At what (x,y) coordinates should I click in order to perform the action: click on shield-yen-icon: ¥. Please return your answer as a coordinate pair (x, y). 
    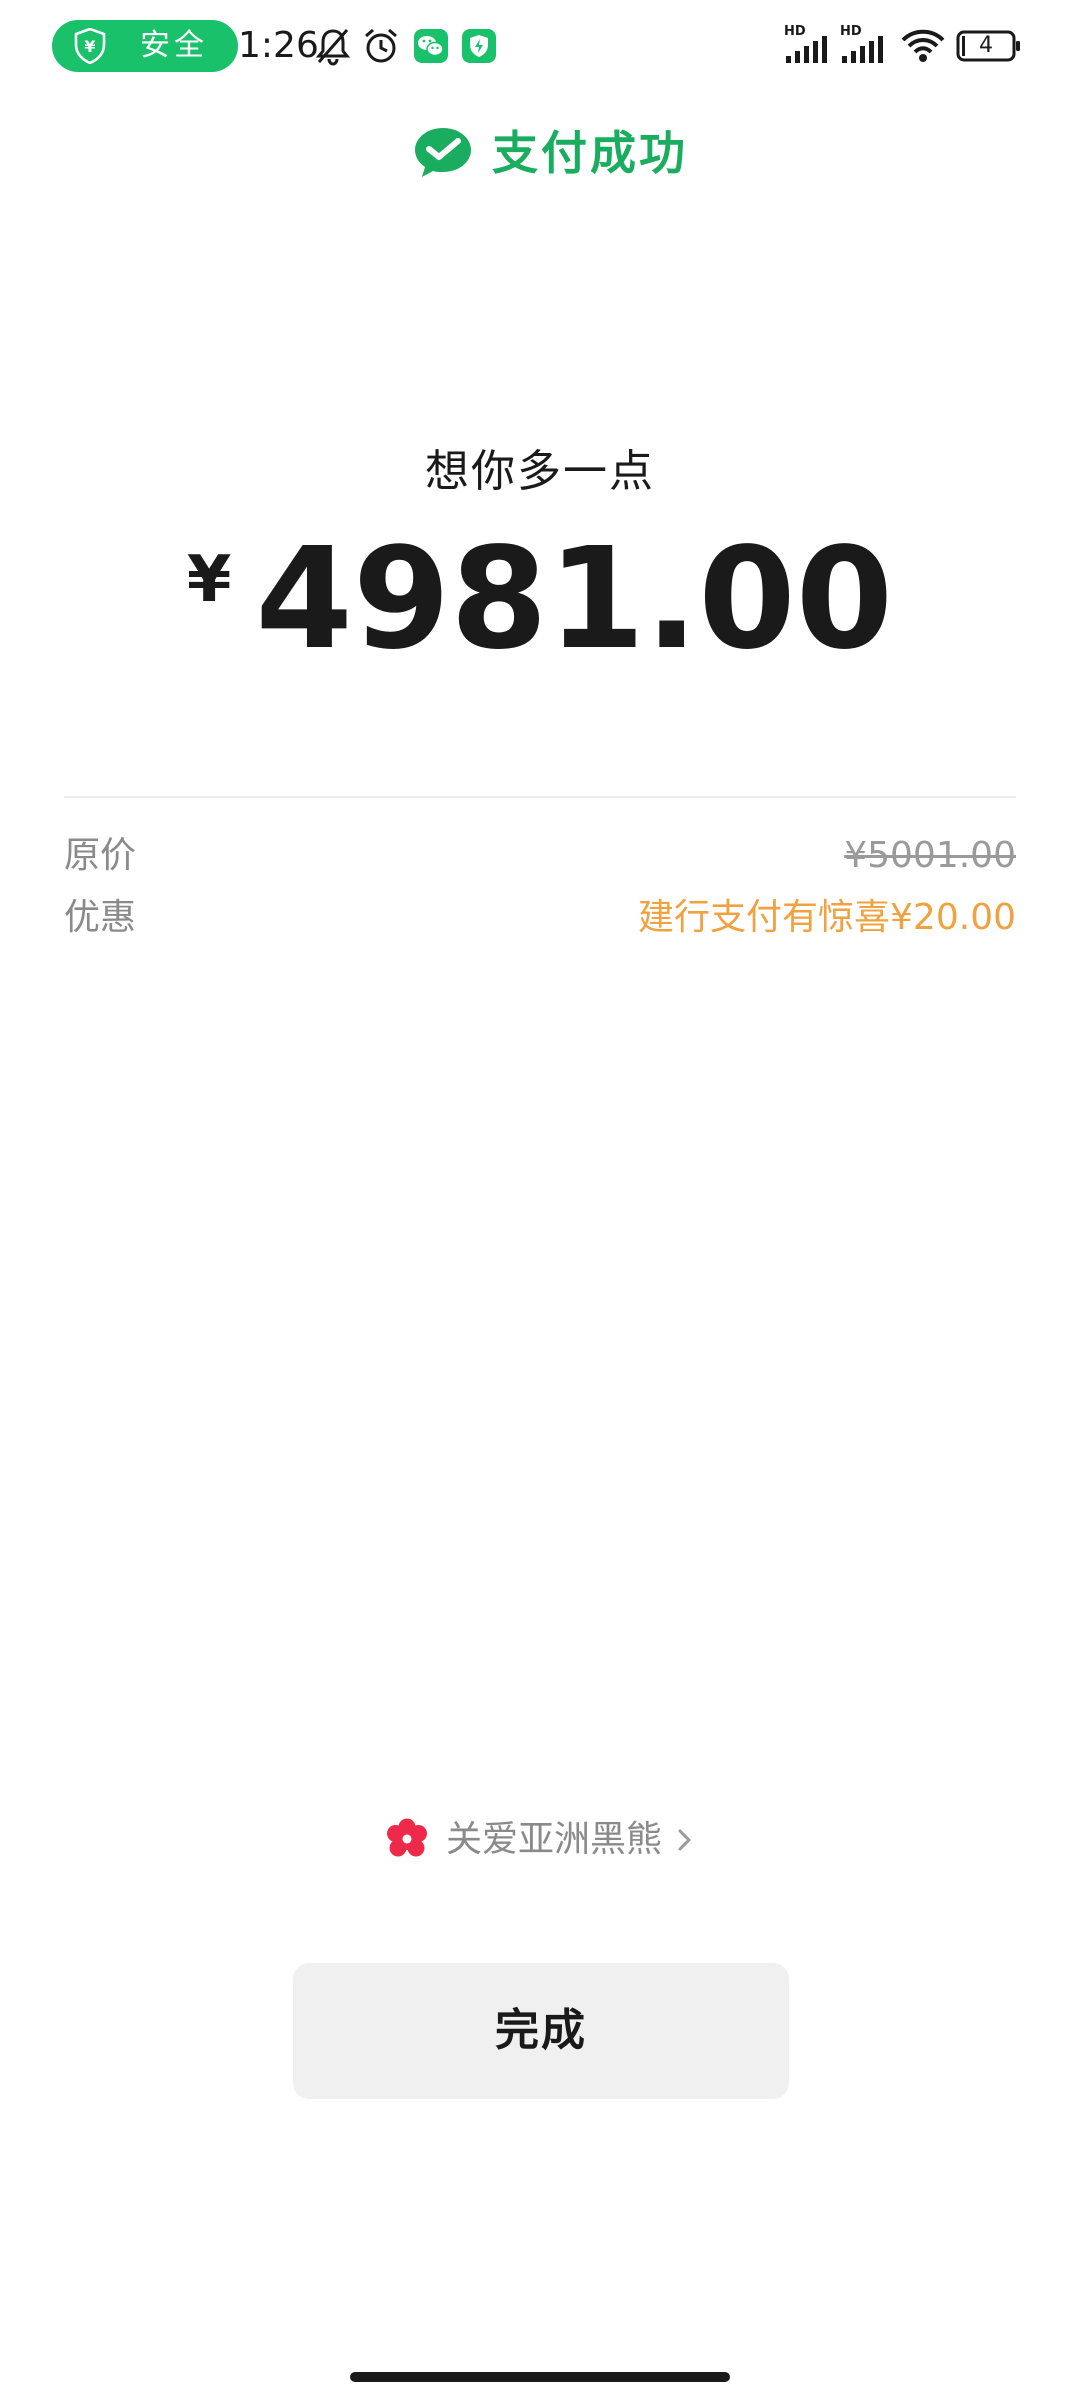
    Looking at the image, I should click on (90, 46).